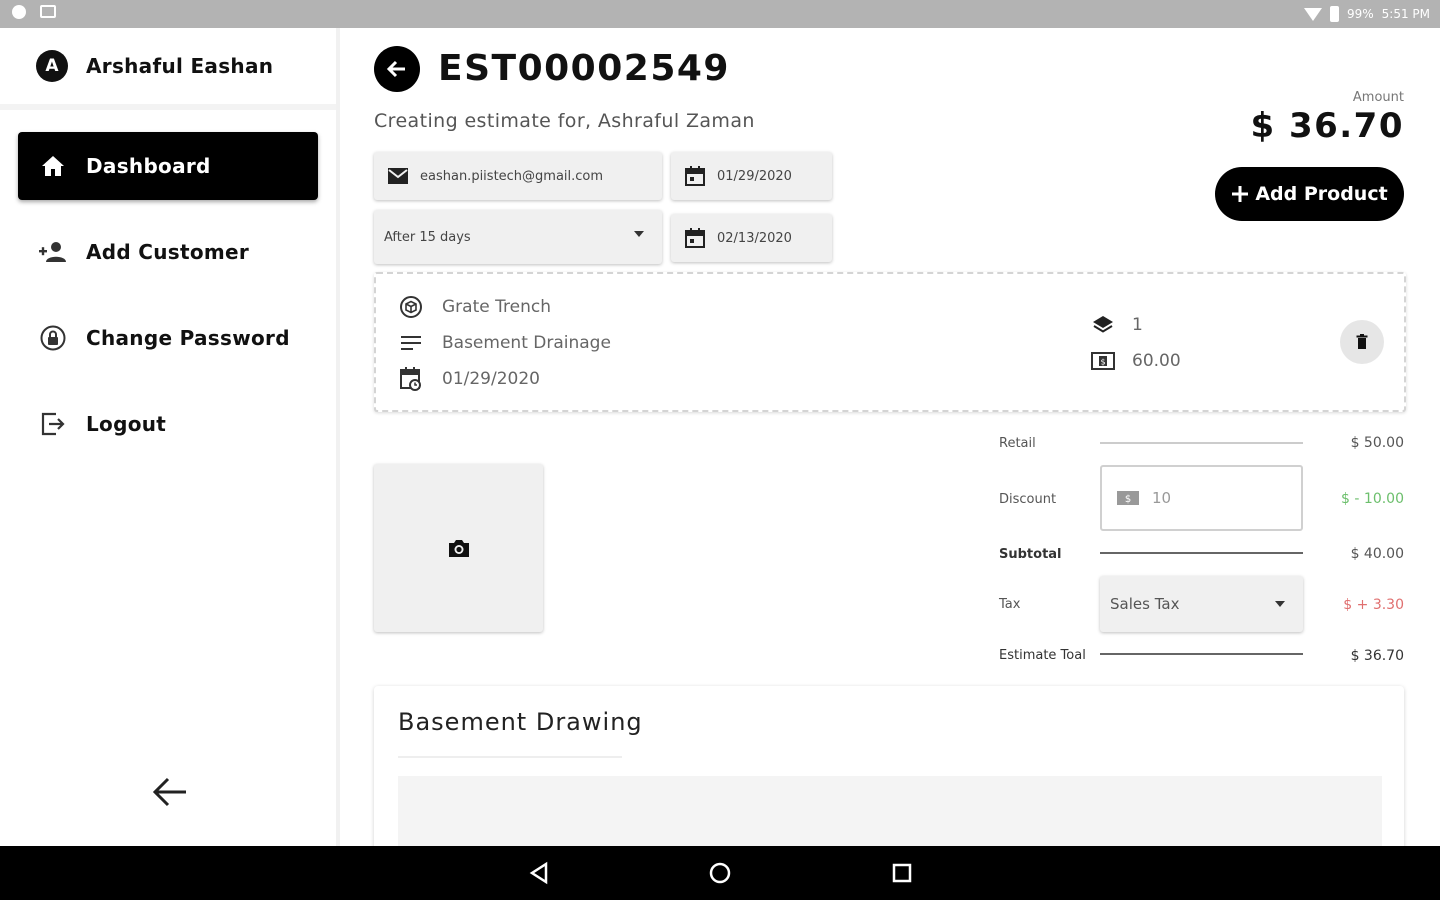 The image size is (1440, 900). I want to click on wifi-icon, so click(1312, 14).